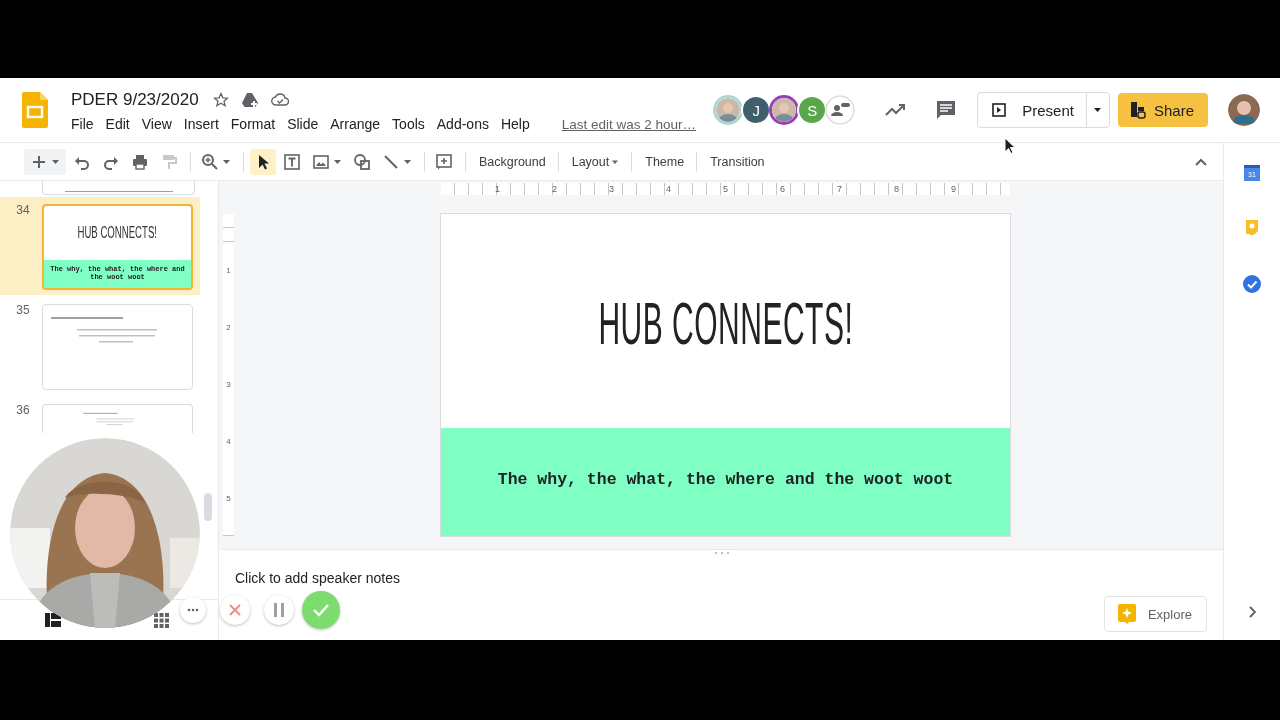 Image resolution: width=1280 pixels, height=720 pixels. What do you see at coordinates (23, 411) in the screenshot?
I see `slide-number: 36` at bounding box center [23, 411].